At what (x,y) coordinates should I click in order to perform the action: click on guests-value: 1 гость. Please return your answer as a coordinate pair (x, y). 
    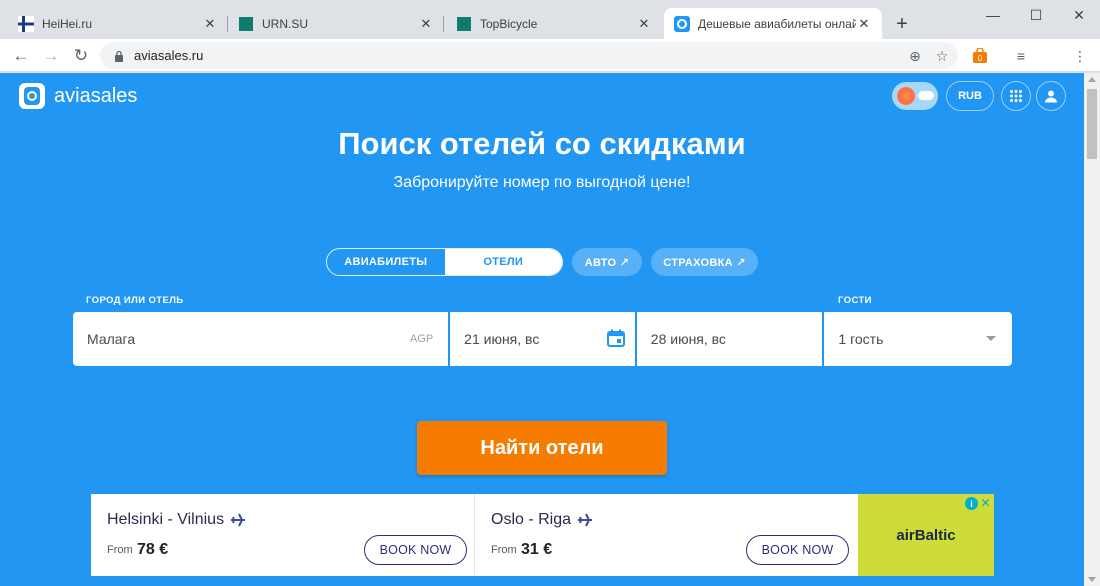
    Looking at the image, I should click on (861, 339).